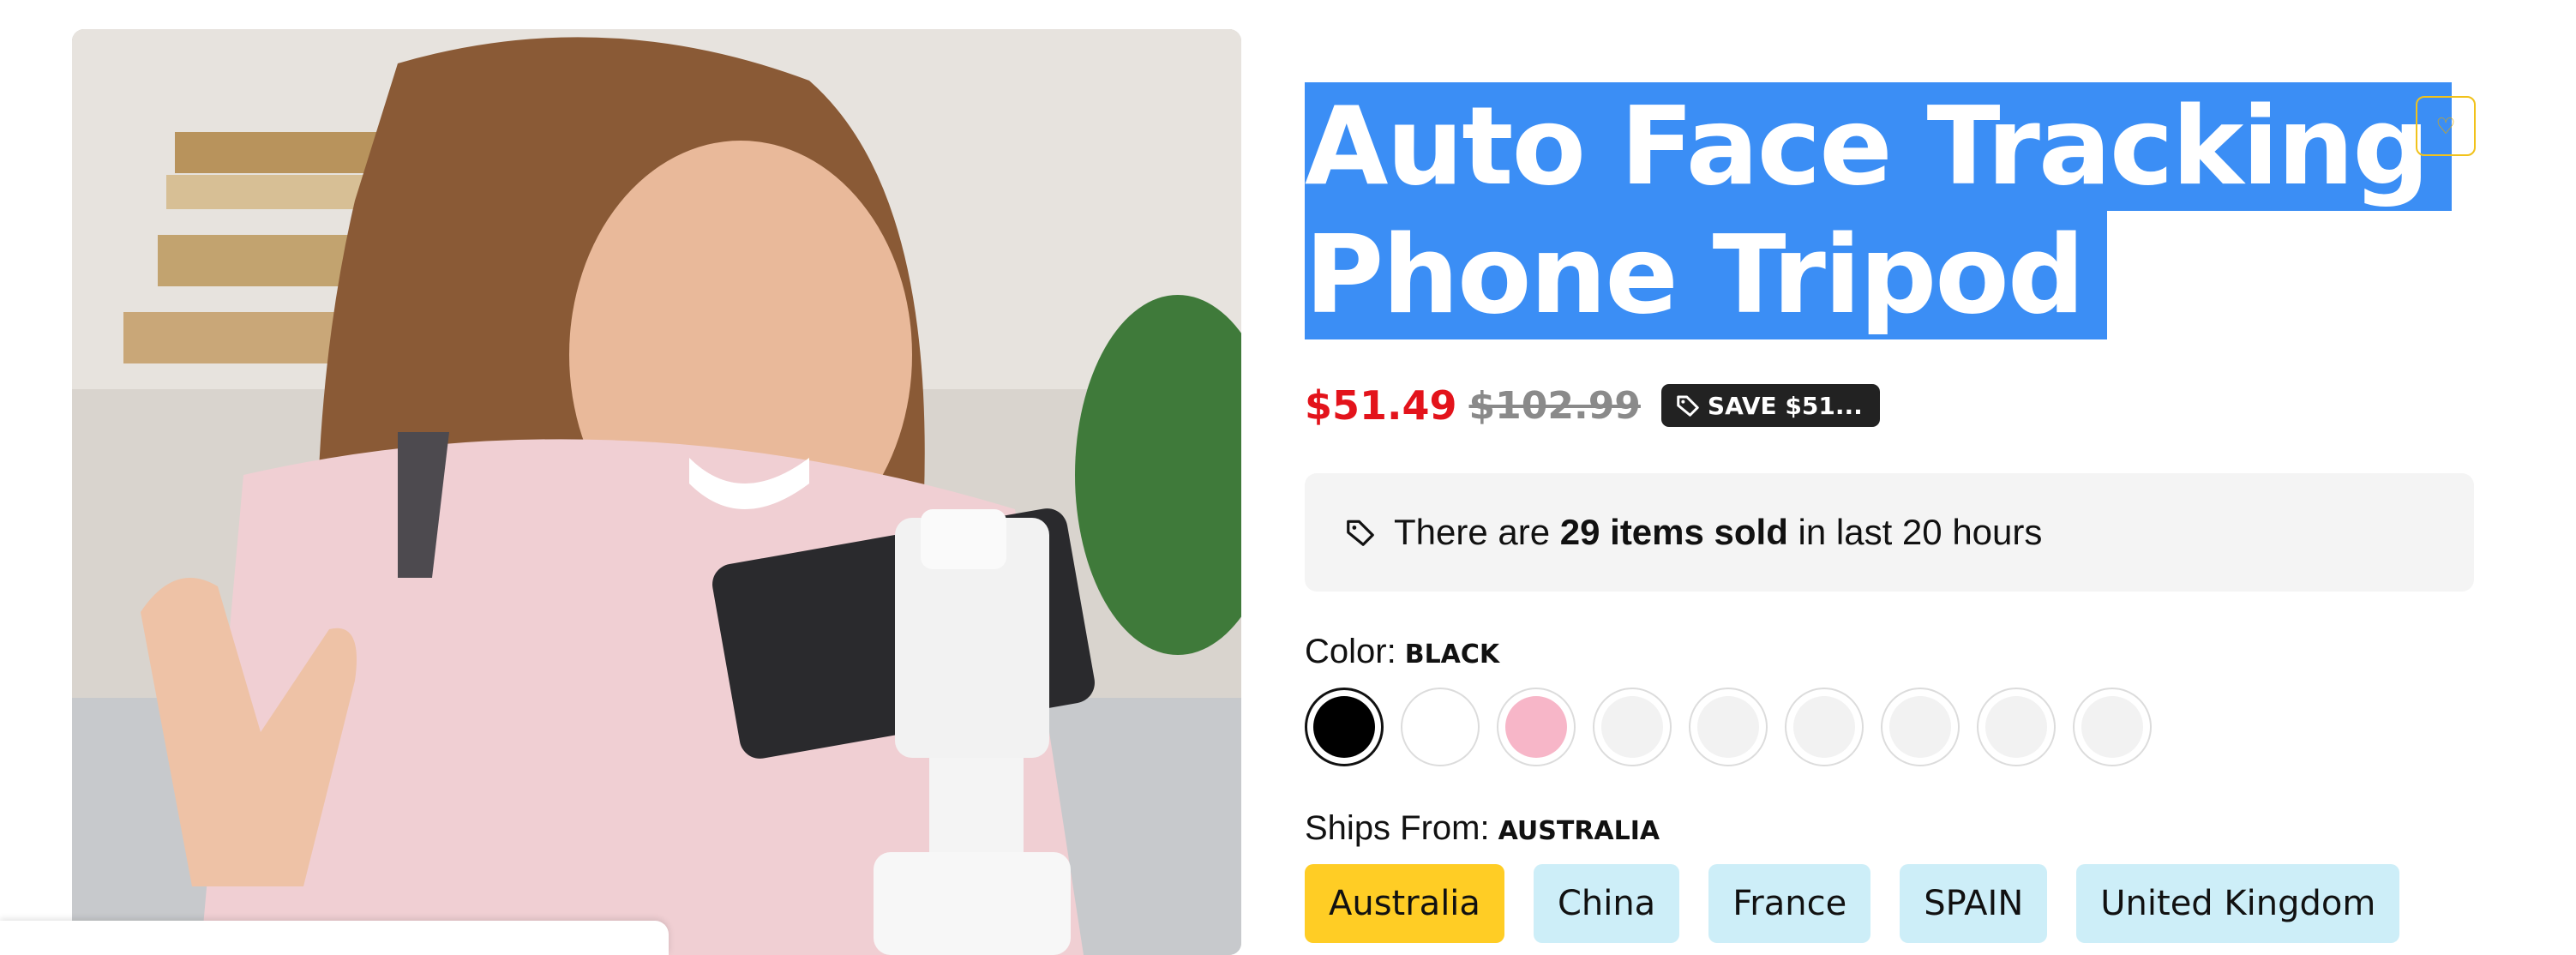 This screenshot has height=955, width=2576. I want to click on original-price: $102.99, so click(1554, 406).